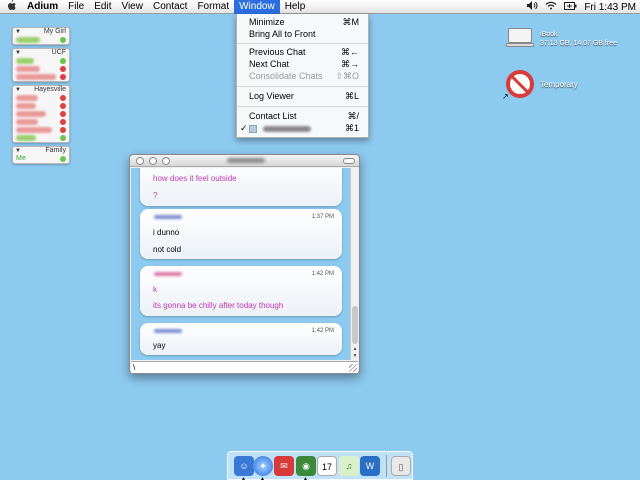 The image size is (640, 480). What do you see at coordinates (302, 34) in the screenshot?
I see `menu-item-bring-all-to-front: Bring All to Front` at bounding box center [302, 34].